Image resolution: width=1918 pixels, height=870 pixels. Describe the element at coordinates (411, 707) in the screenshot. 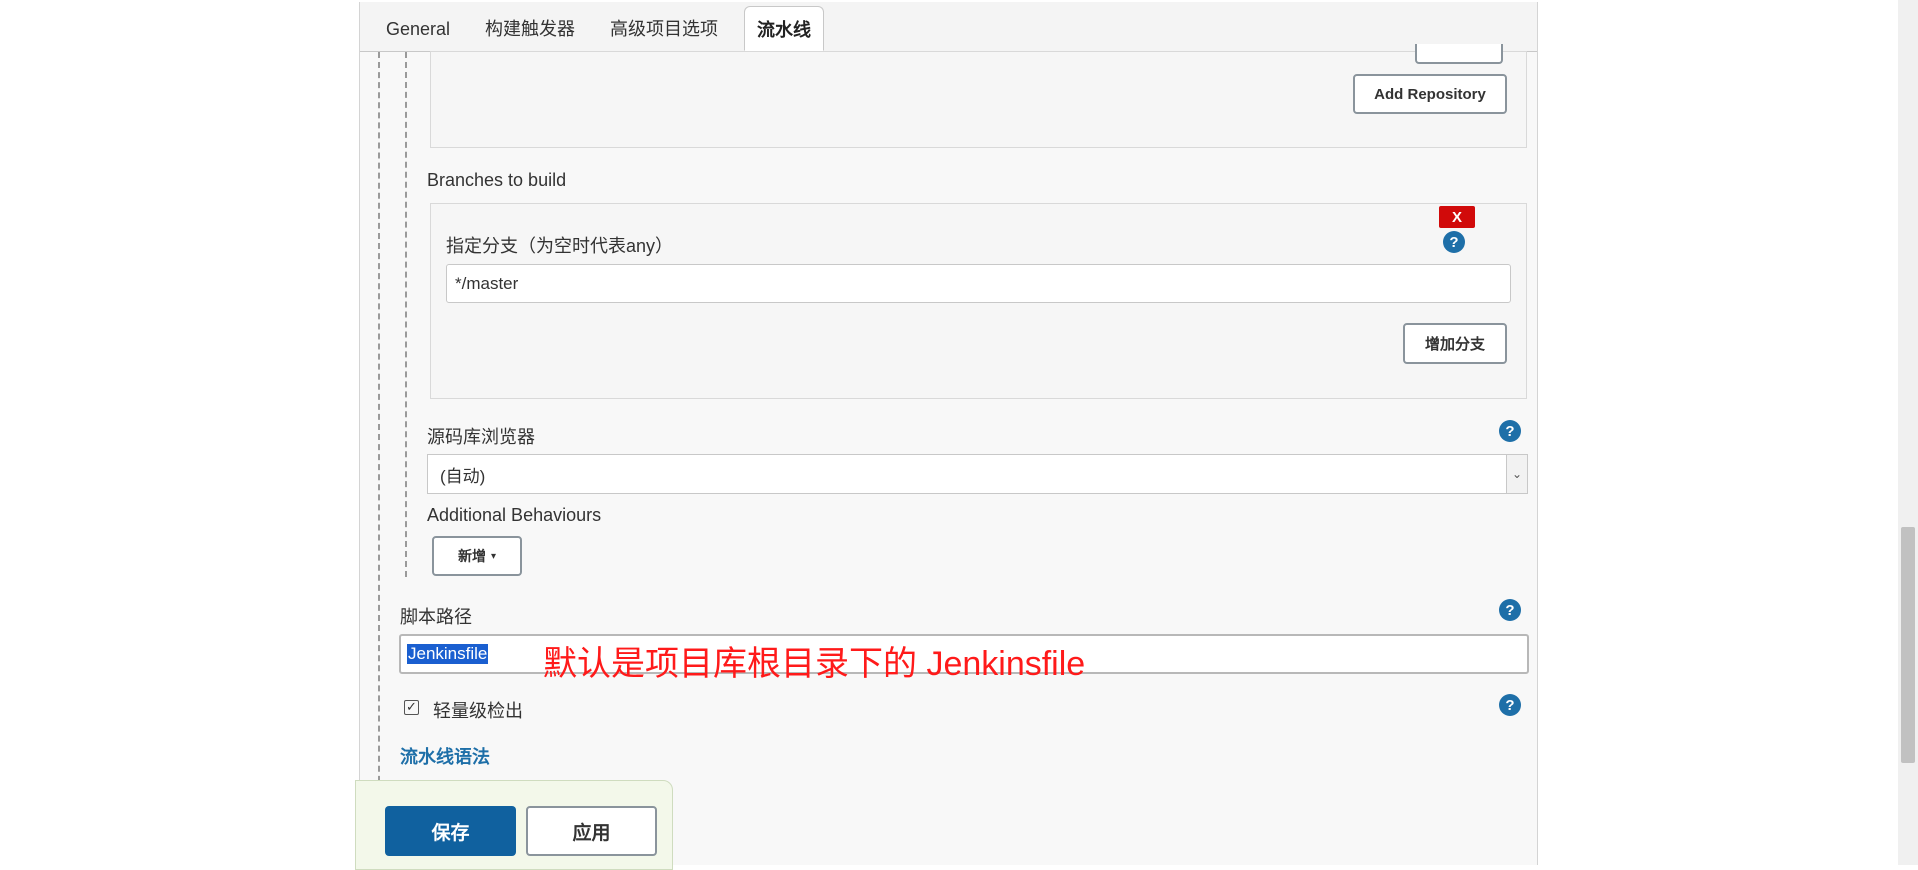

I see `lightweight-checkbox: ✓` at that location.